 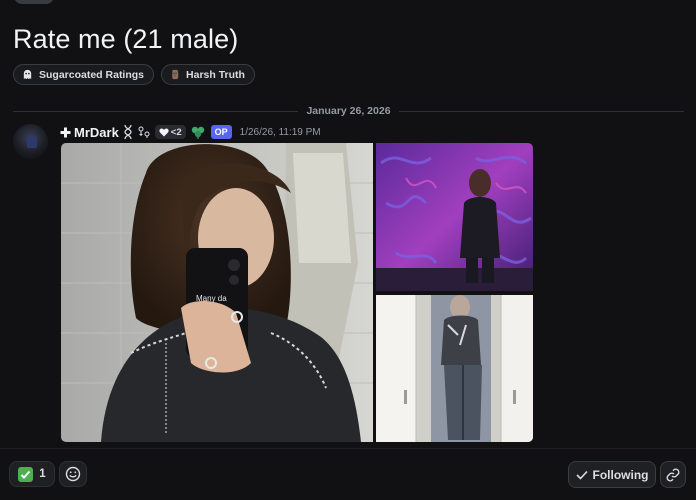 I want to click on divider-date: January 26, 2026, so click(x=348, y=111).